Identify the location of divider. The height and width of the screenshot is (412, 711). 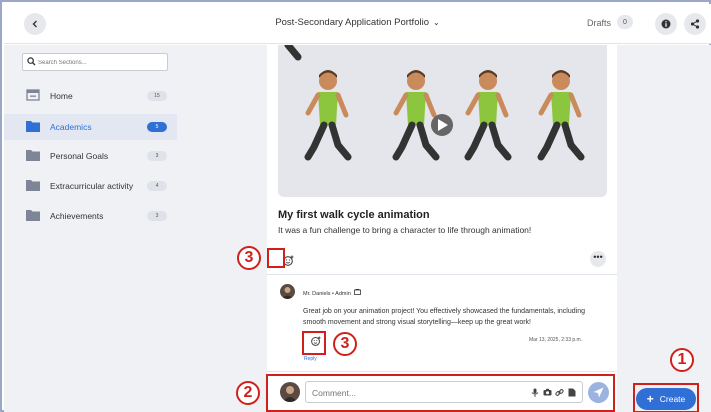
(442, 274).